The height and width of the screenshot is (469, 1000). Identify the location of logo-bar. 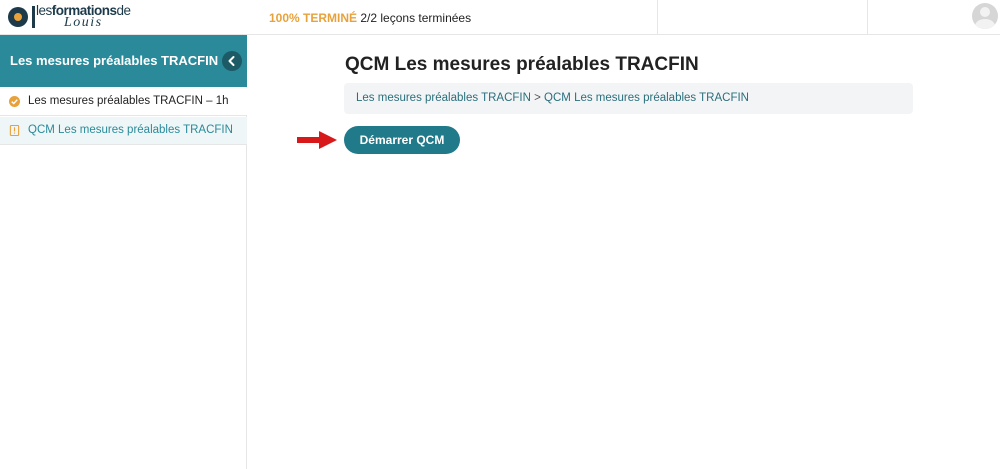
(33, 17).